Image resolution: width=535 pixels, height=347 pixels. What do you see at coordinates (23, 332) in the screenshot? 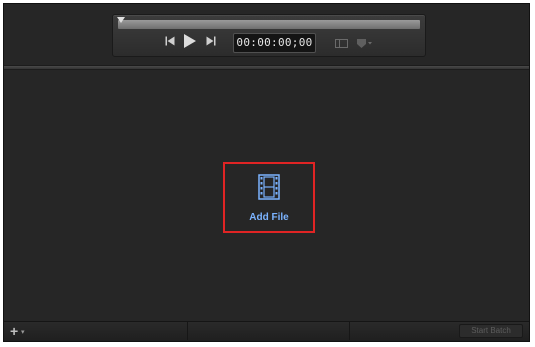
I see `chevron-down-icon: ▾` at bounding box center [23, 332].